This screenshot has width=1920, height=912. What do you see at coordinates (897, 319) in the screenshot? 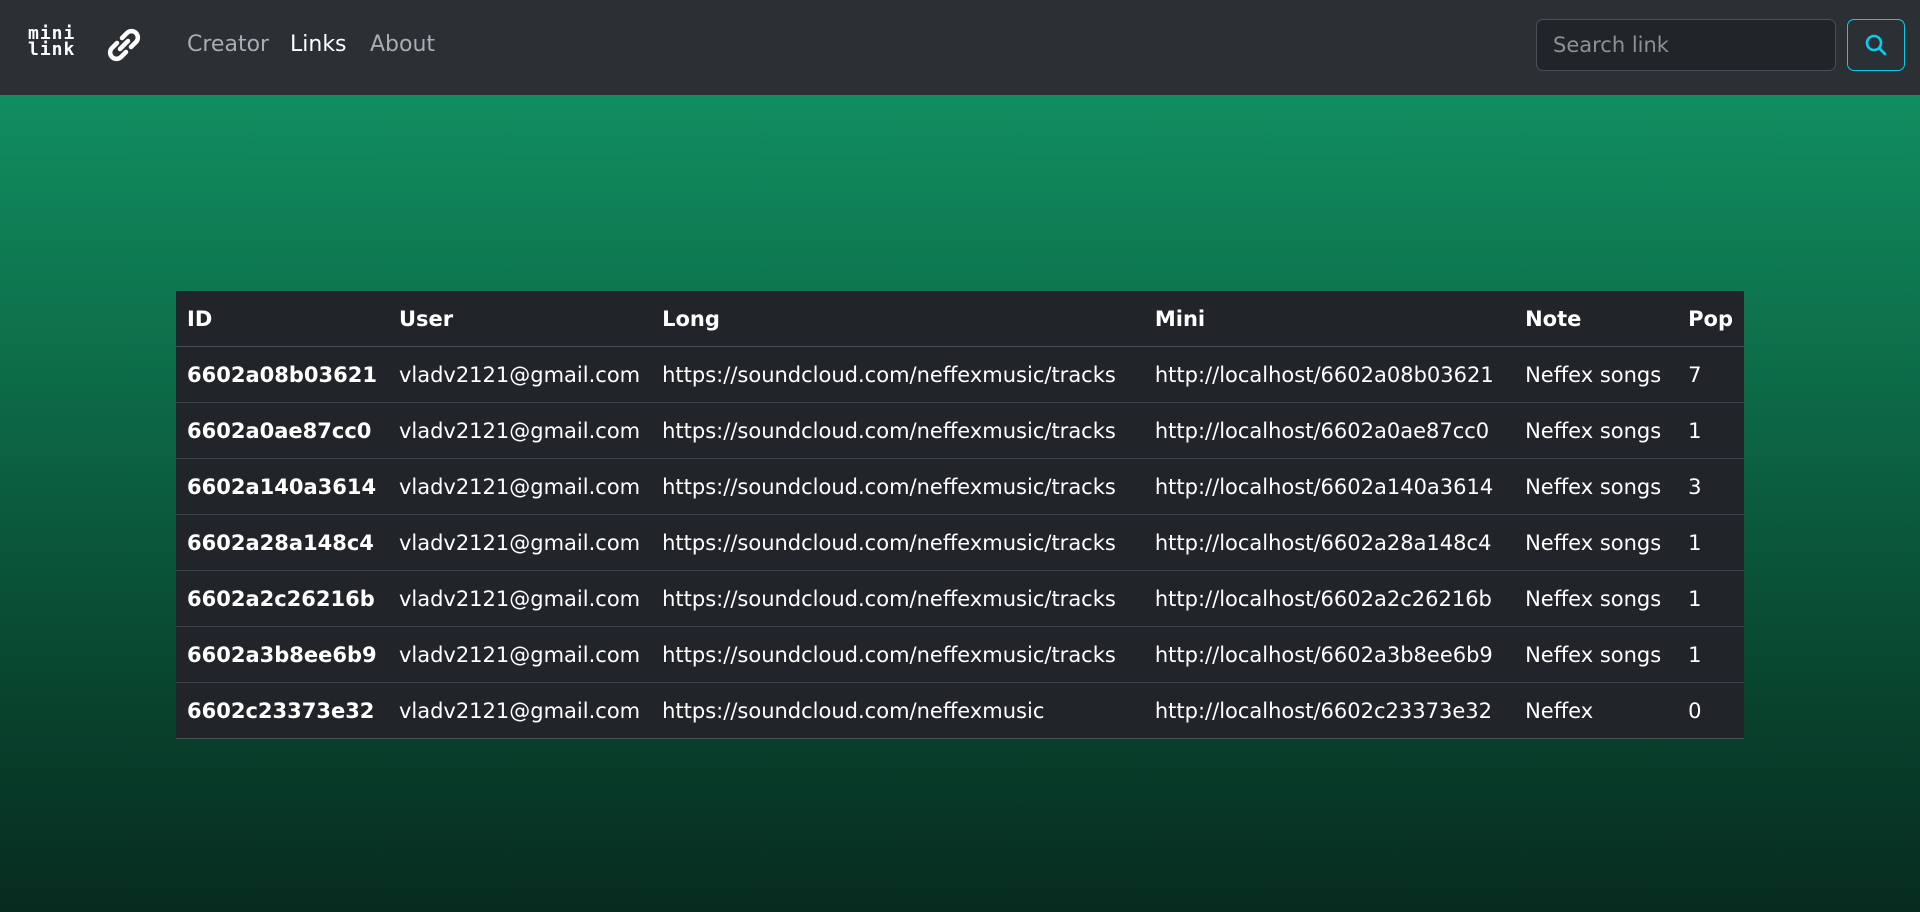
I see `column-header-long: Long` at bounding box center [897, 319].